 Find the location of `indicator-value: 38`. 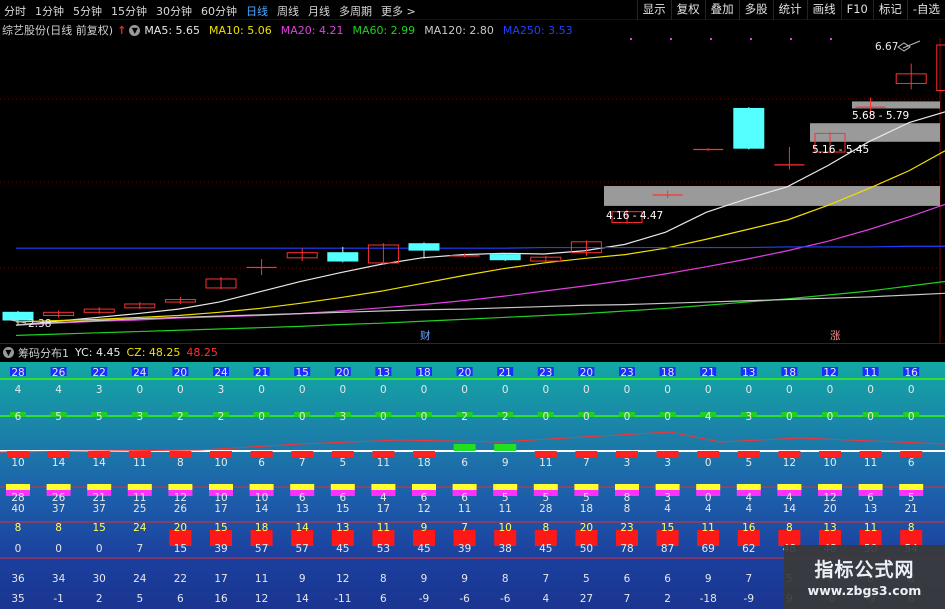

indicator-value: 38 is located at coordinates (505, 549).